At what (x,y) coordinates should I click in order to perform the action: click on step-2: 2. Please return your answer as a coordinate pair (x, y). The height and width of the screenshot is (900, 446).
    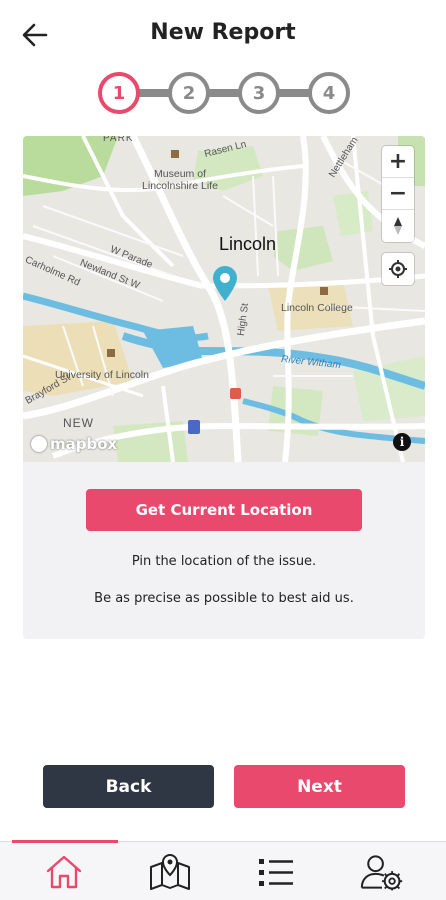
    Looking at the image, I should click on (189, 93).